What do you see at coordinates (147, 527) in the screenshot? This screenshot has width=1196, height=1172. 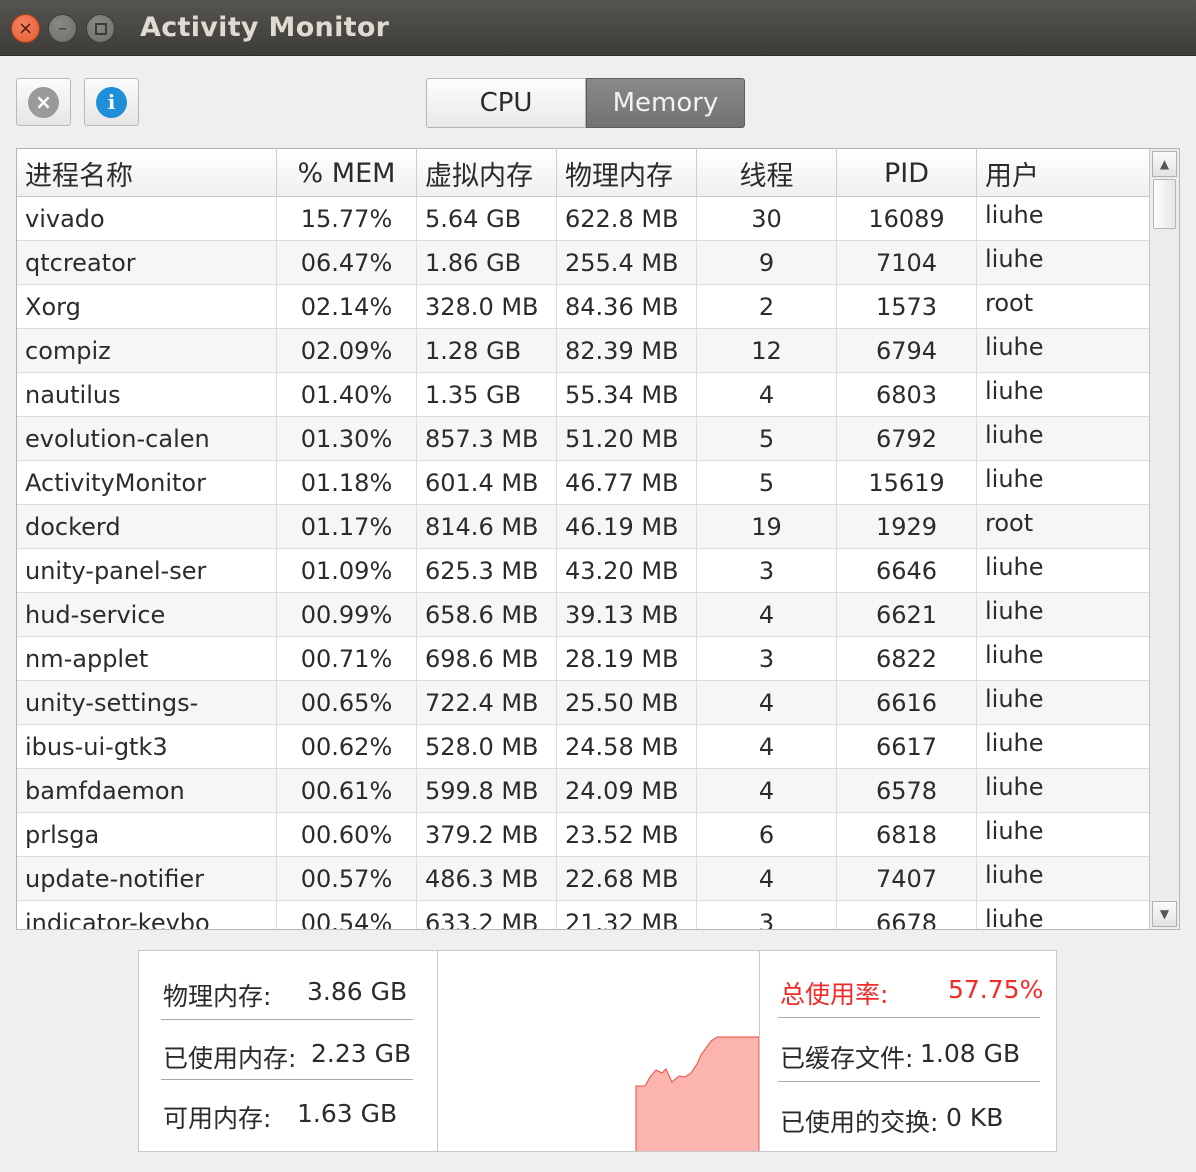 I see `cell-process-name: dockerd` at bounding box center [147, 527].